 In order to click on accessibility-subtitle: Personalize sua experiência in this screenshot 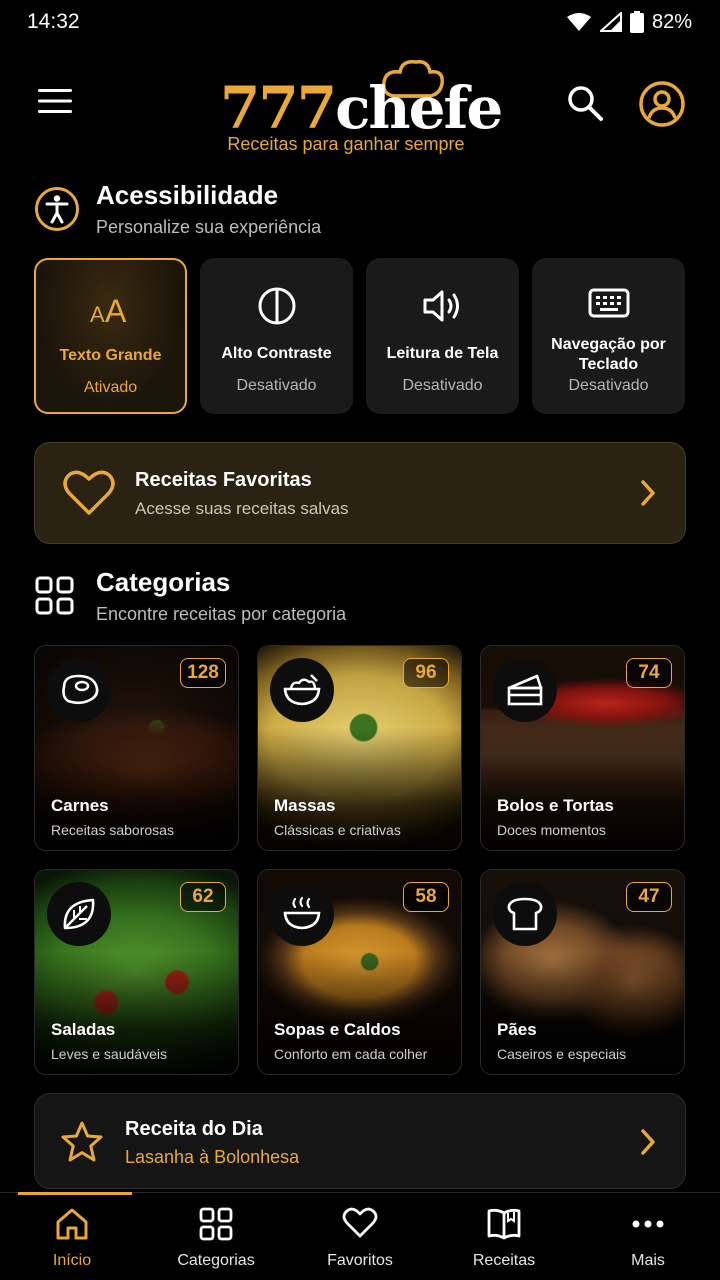, I will do `click(209, 227)`.